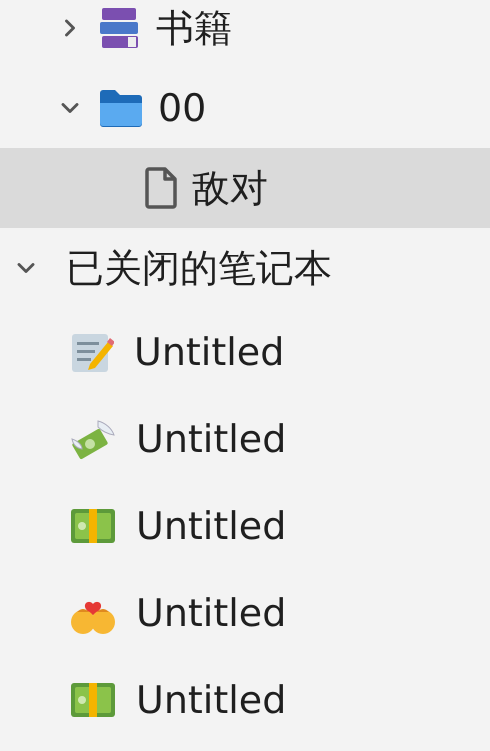 The width and height of the screenshot is (490, 751). I want to click on section-title: 已关闭的笔记本, so click(199, 268).